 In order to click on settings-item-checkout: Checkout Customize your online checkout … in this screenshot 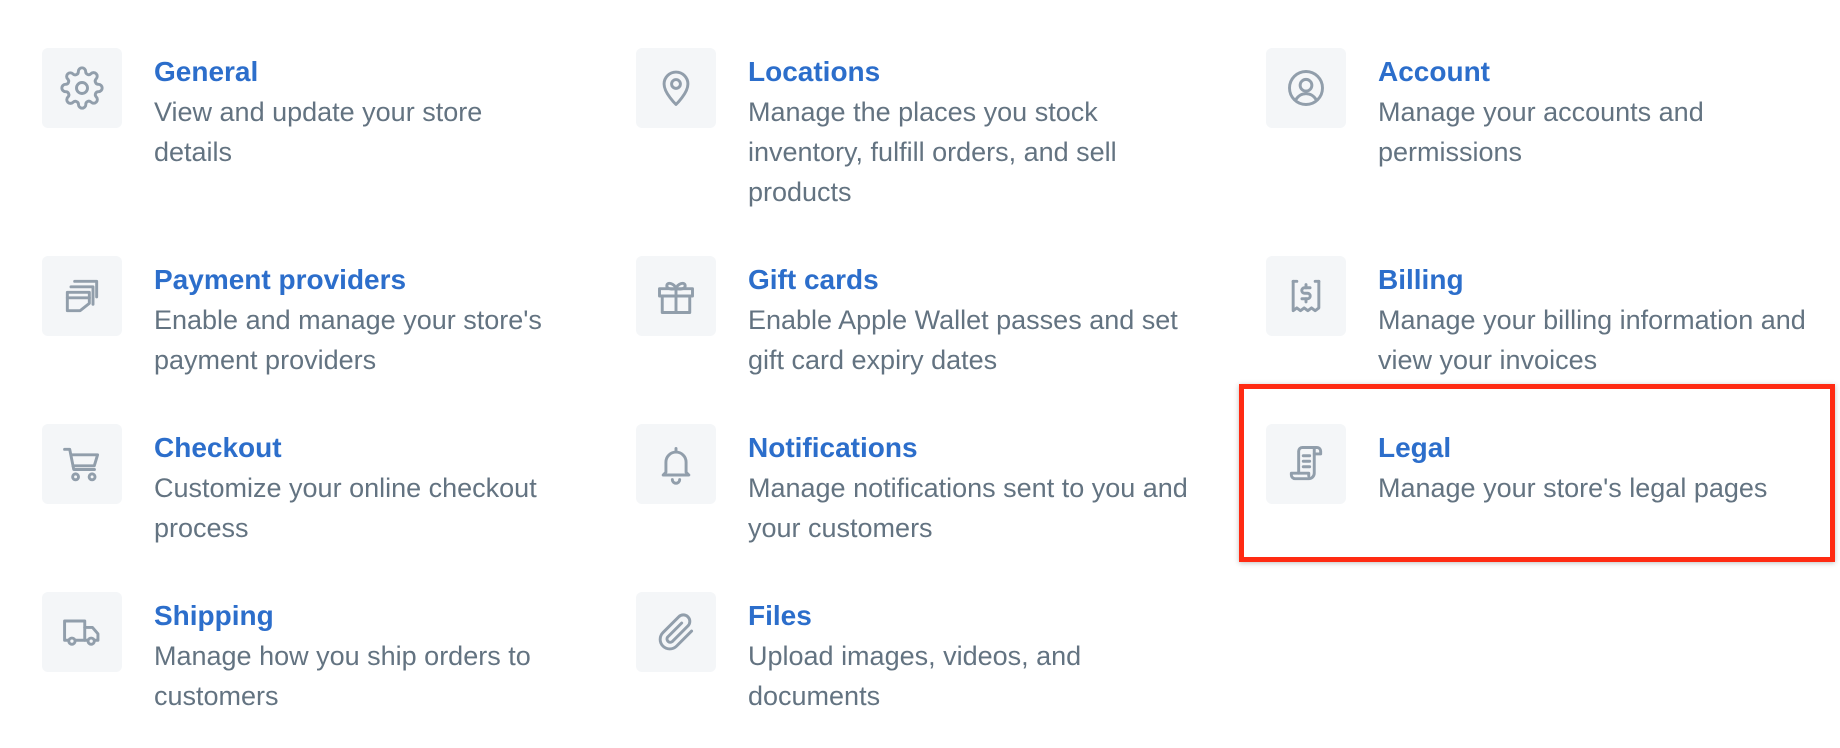, I will do `click(302, 486)`.